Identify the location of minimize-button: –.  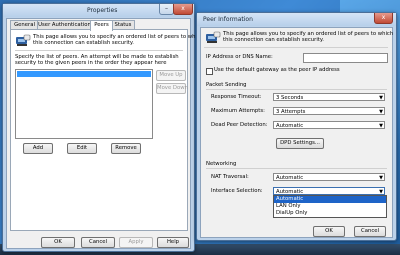
(166, 9).